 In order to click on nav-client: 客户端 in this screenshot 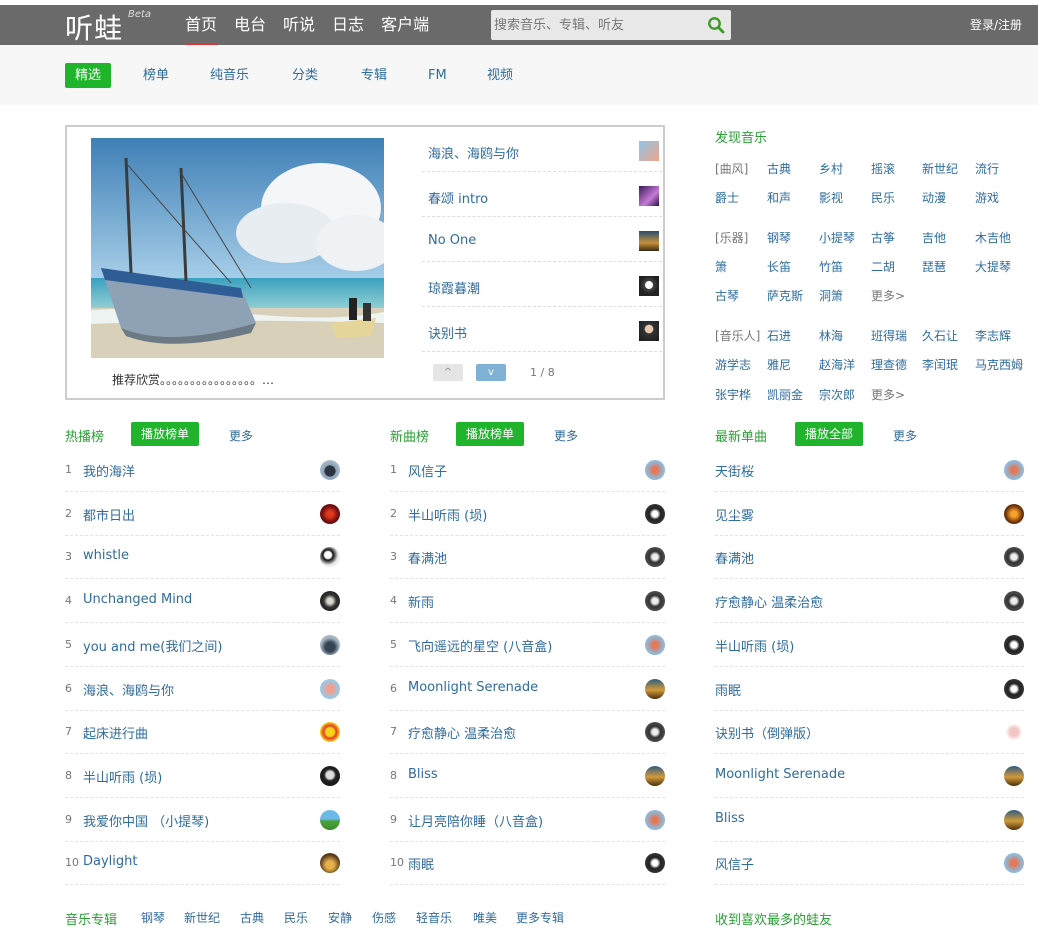, I will do `click(405, 25)`.